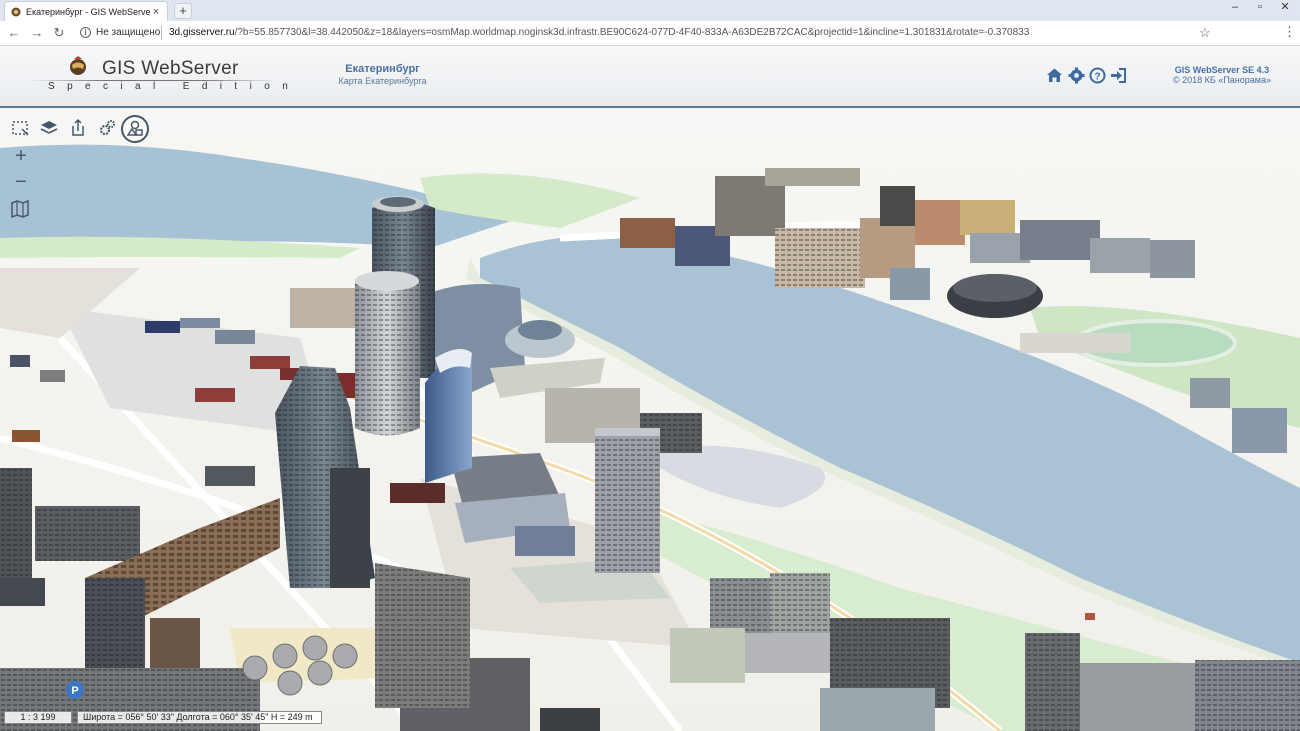 This screenshot has width=1300, height=731. Describe the element at coordinates (382, 81) in the screenshot. I see `map-subtitle: Карта Екатеринбурга` at that location.